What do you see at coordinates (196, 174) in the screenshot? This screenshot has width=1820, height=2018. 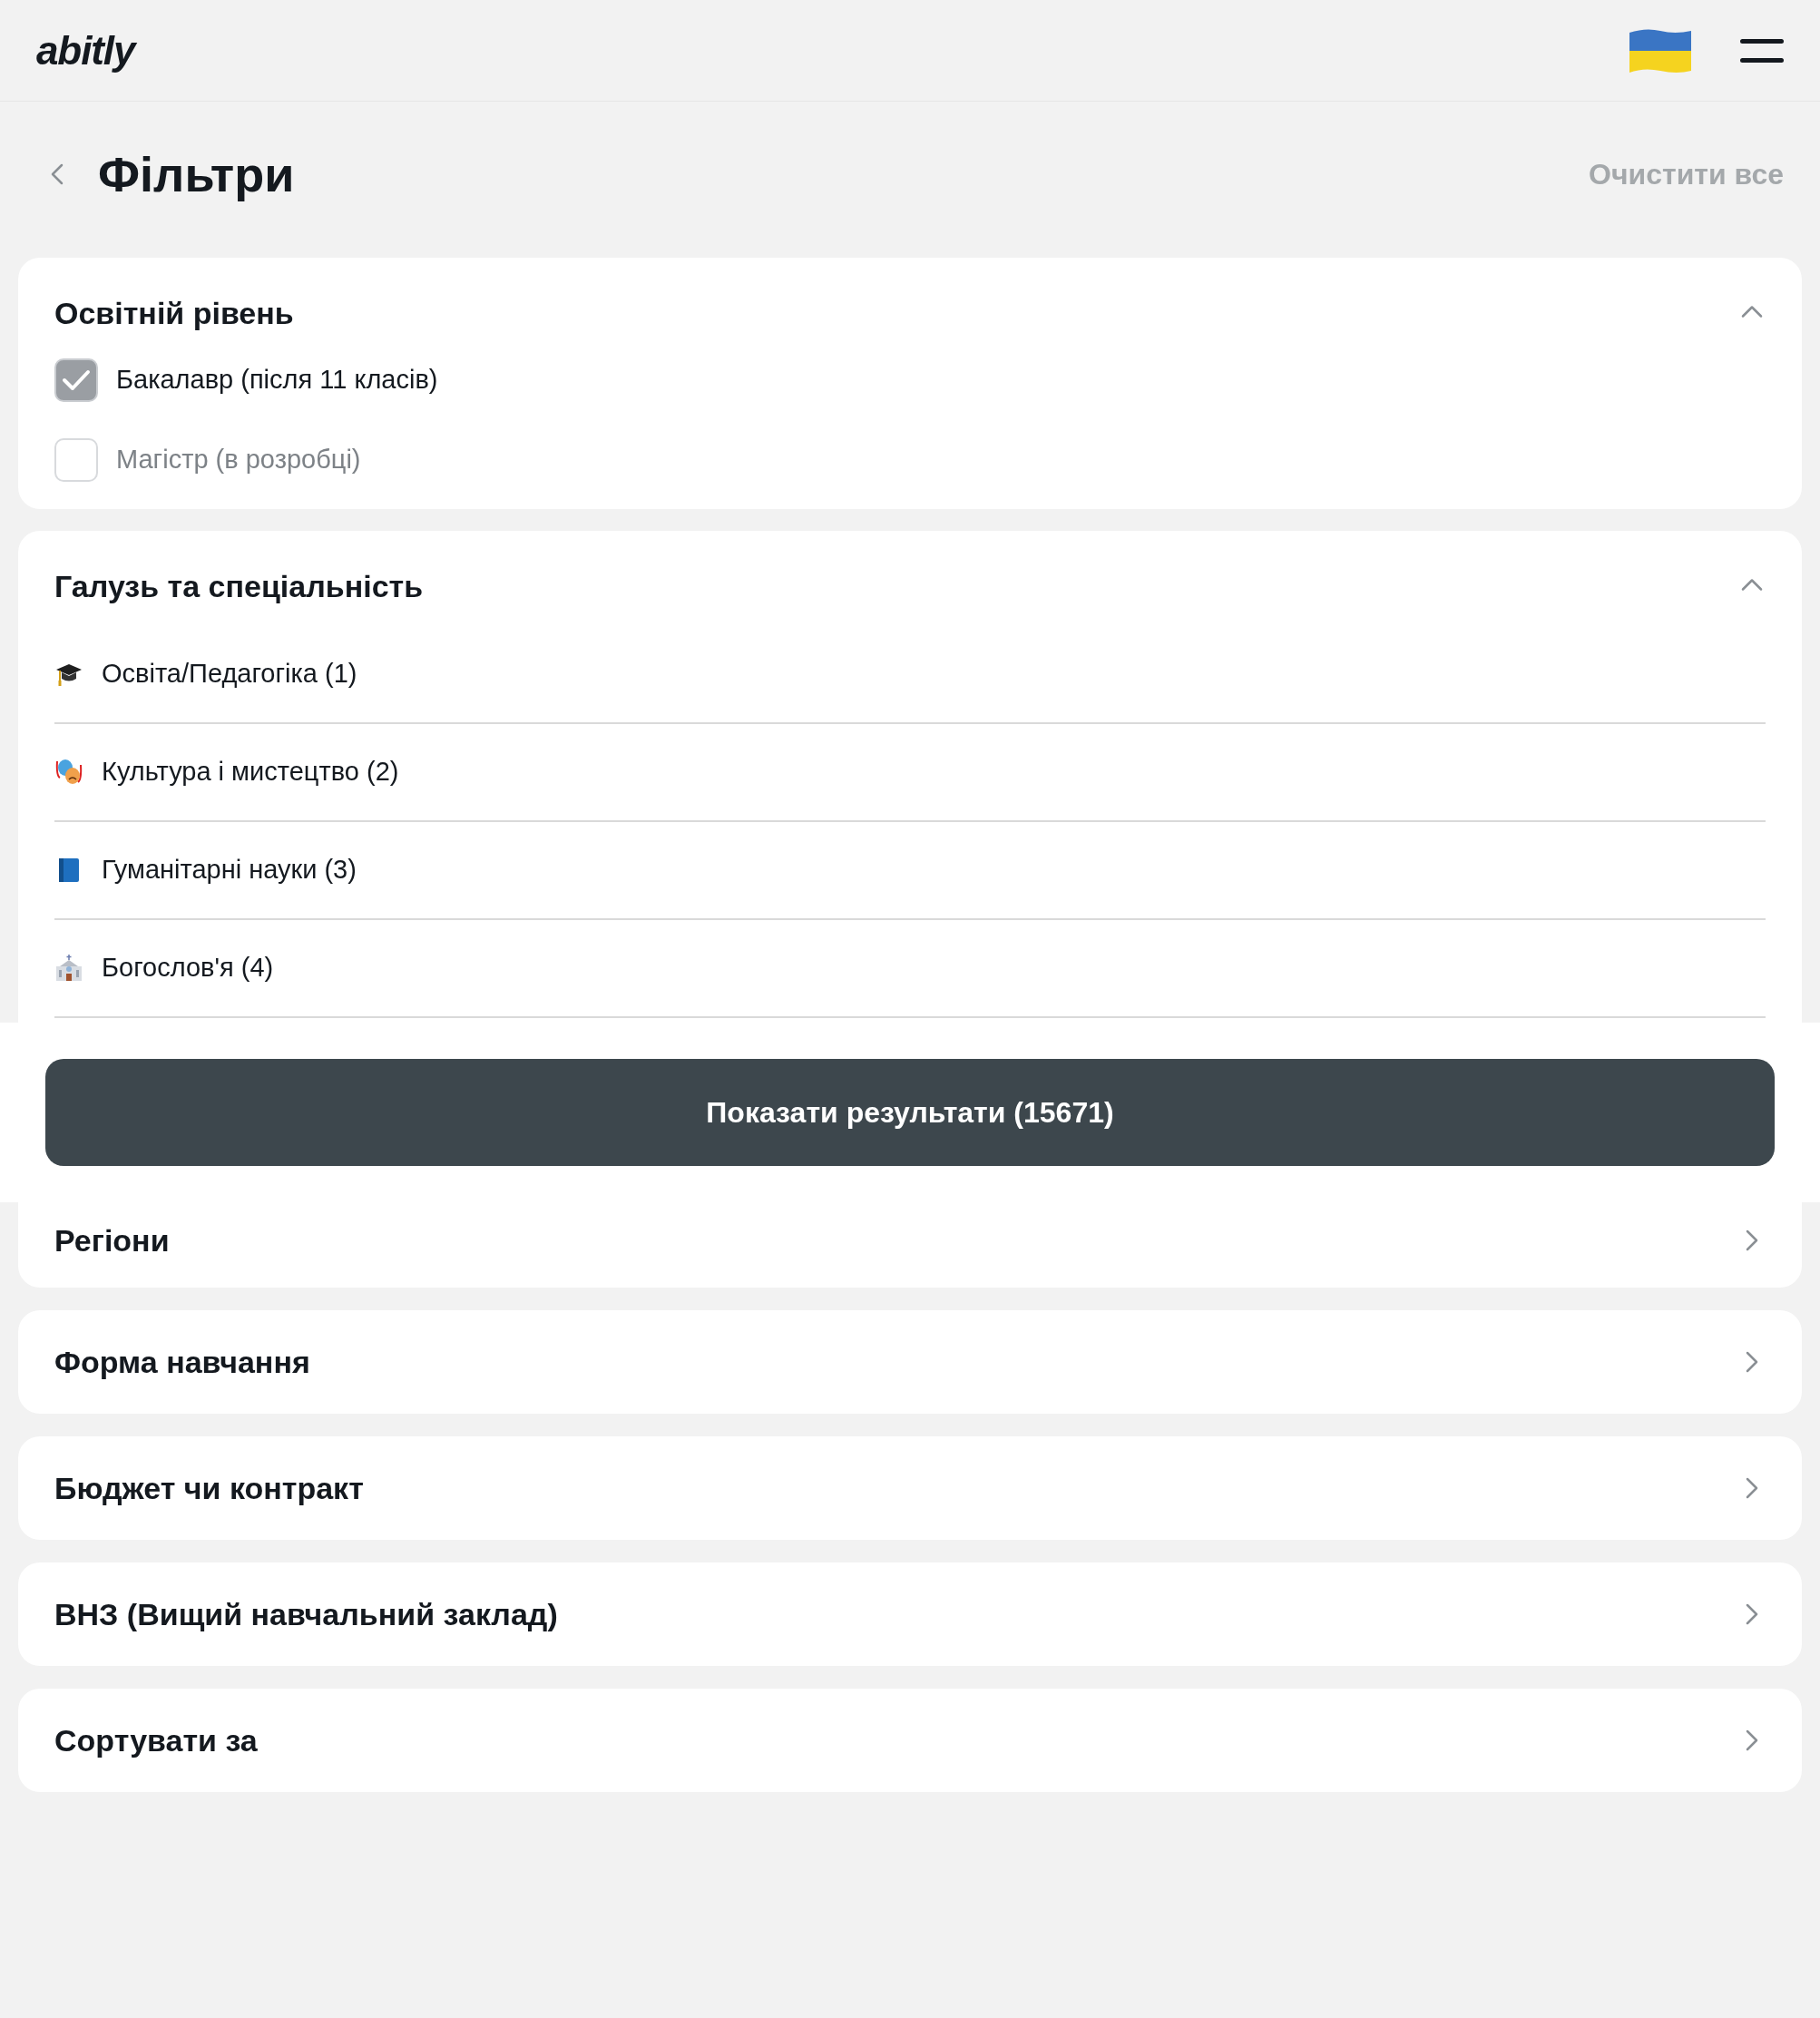 I see `page-title: Фільтри` at bounding box center [196, 174].